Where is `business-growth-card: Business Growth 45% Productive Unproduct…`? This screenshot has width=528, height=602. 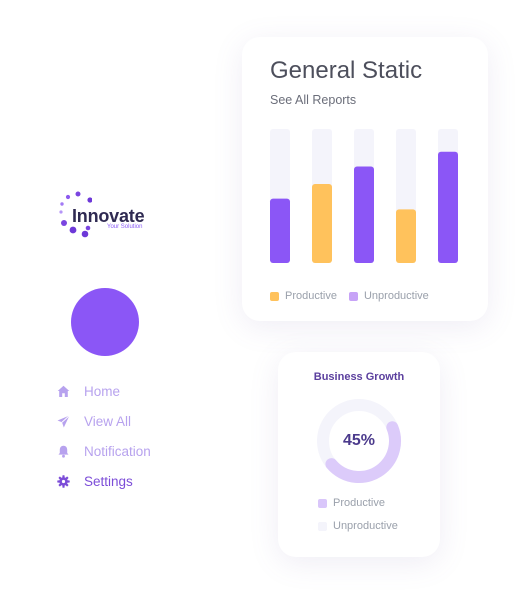
business-growth-card: Business Growth 45% Productive Unproduct… is located at coordinates (359, 454).